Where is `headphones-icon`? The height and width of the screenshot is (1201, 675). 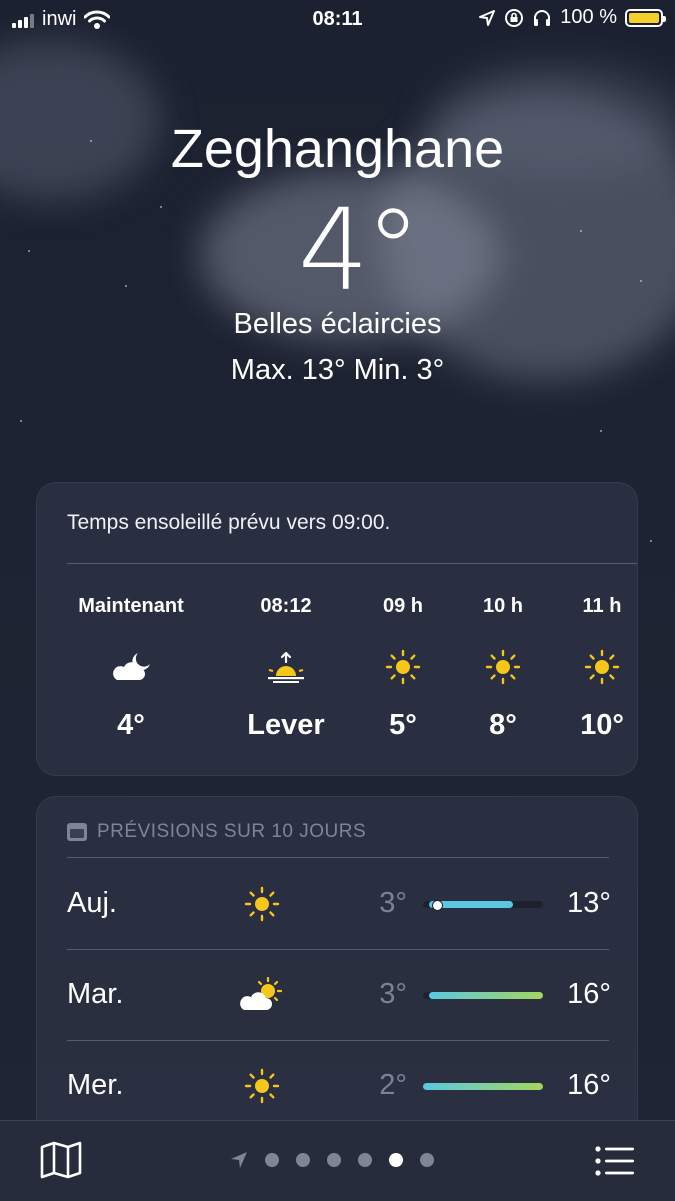
headphones-icon is located at coordinates (542, 17).